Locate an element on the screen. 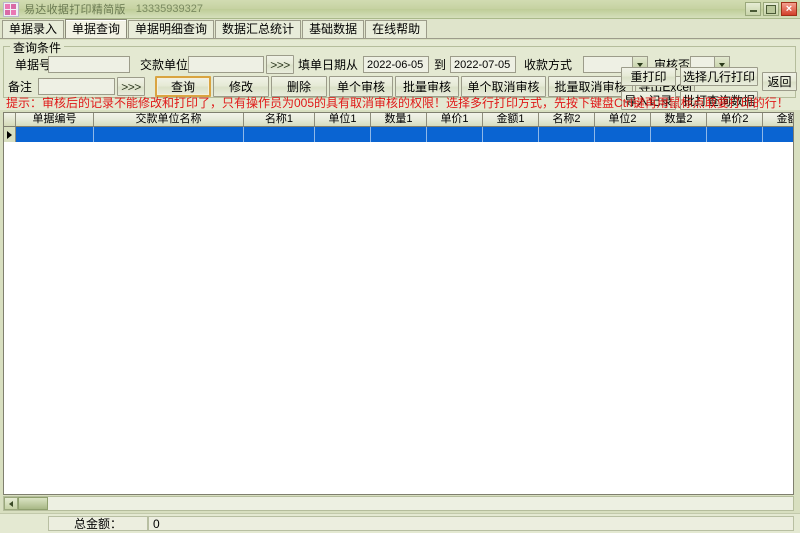  close-button: × is located at coordinates (789, 9).